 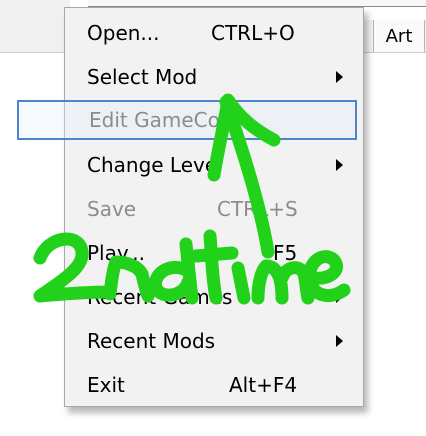 What do you see at coordinates (112, 209) in the screenshot?
I see `menu-item-label: Save` at bounding box center [112, 209].